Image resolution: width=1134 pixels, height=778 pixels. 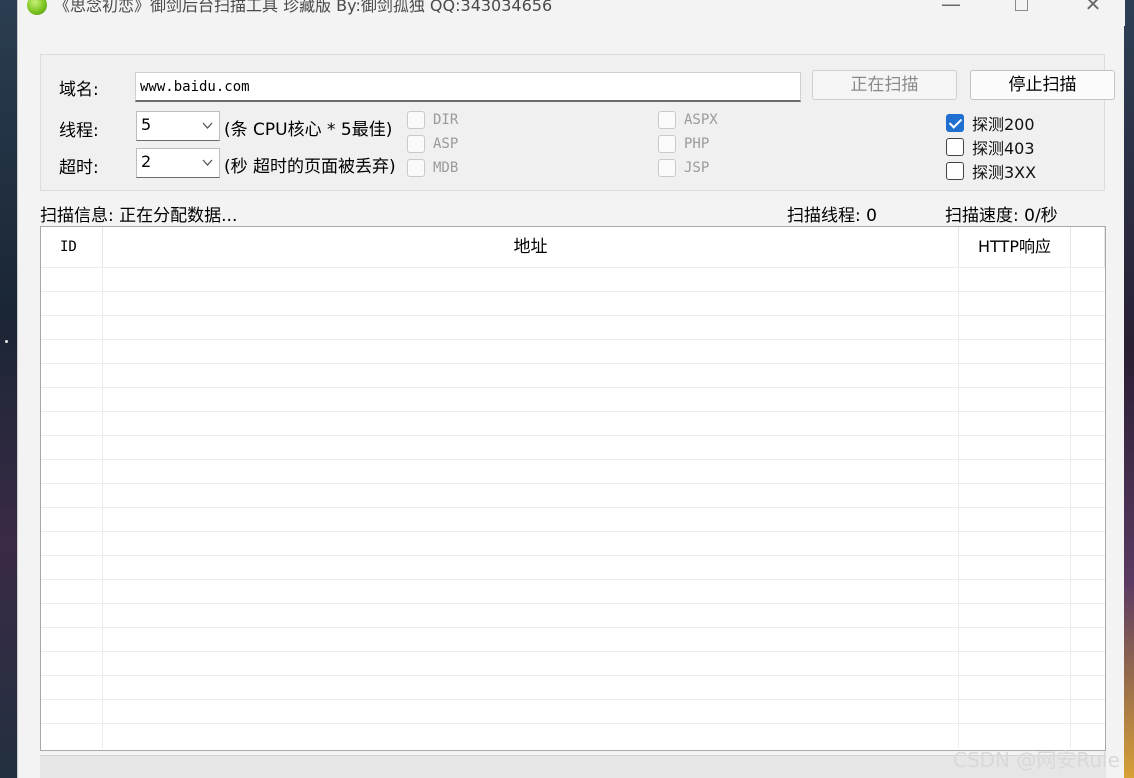 What do you see at coordinates (991, 171) in the screenshot?
I see `probe-3xx-checkbox: 探测3XX` at bounding box center [991, 171].